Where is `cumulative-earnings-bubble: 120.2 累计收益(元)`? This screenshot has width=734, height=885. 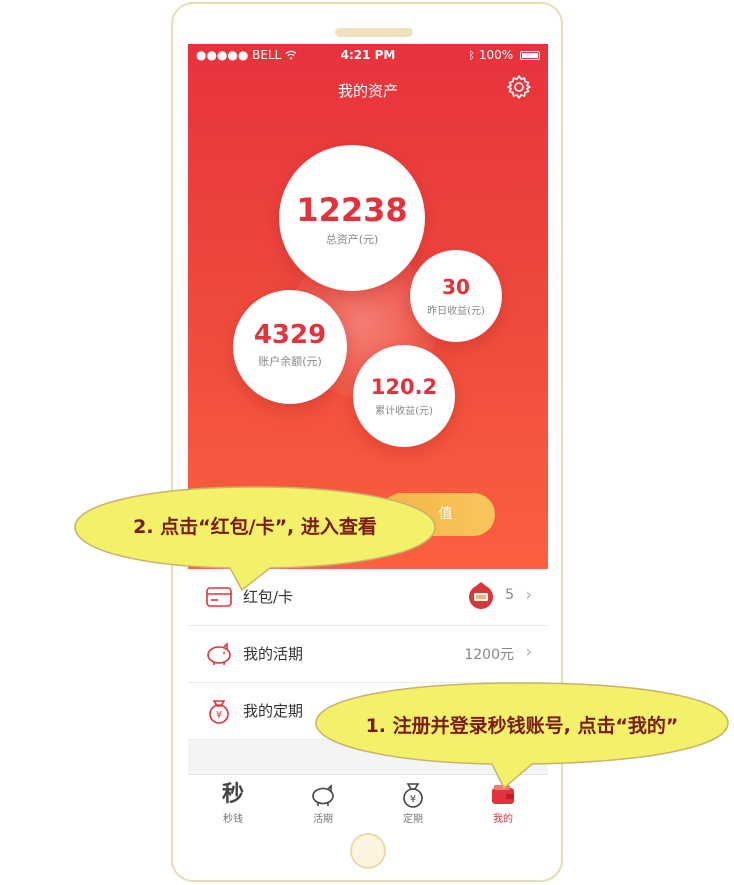
cumulative-earnings-bubble: 120.2 累计收益(元) is located at coordinates (404, 396).